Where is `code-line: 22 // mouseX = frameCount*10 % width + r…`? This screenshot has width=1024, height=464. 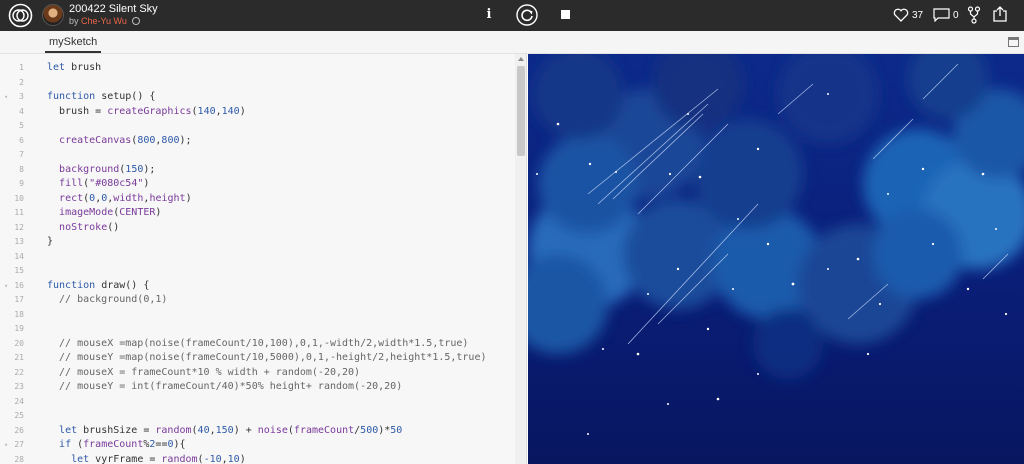 code-line: 22 // mouseX = frameCount*10 % width + r… is located at coordinates (257, 373).